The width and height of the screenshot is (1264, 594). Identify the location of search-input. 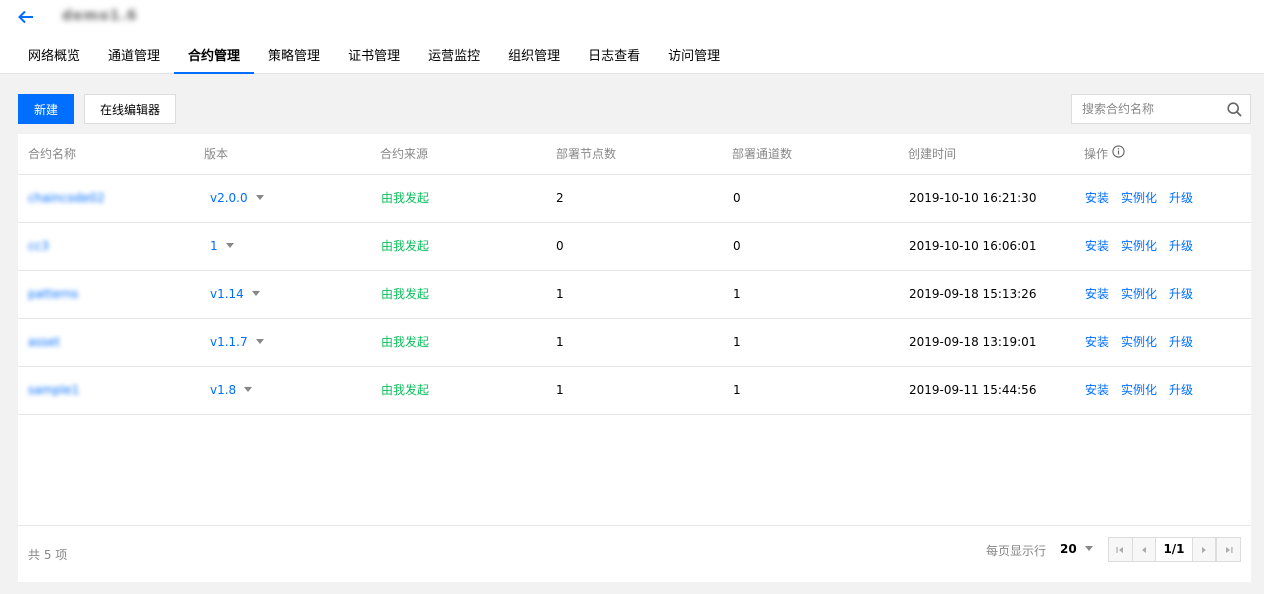
(1146, 109).